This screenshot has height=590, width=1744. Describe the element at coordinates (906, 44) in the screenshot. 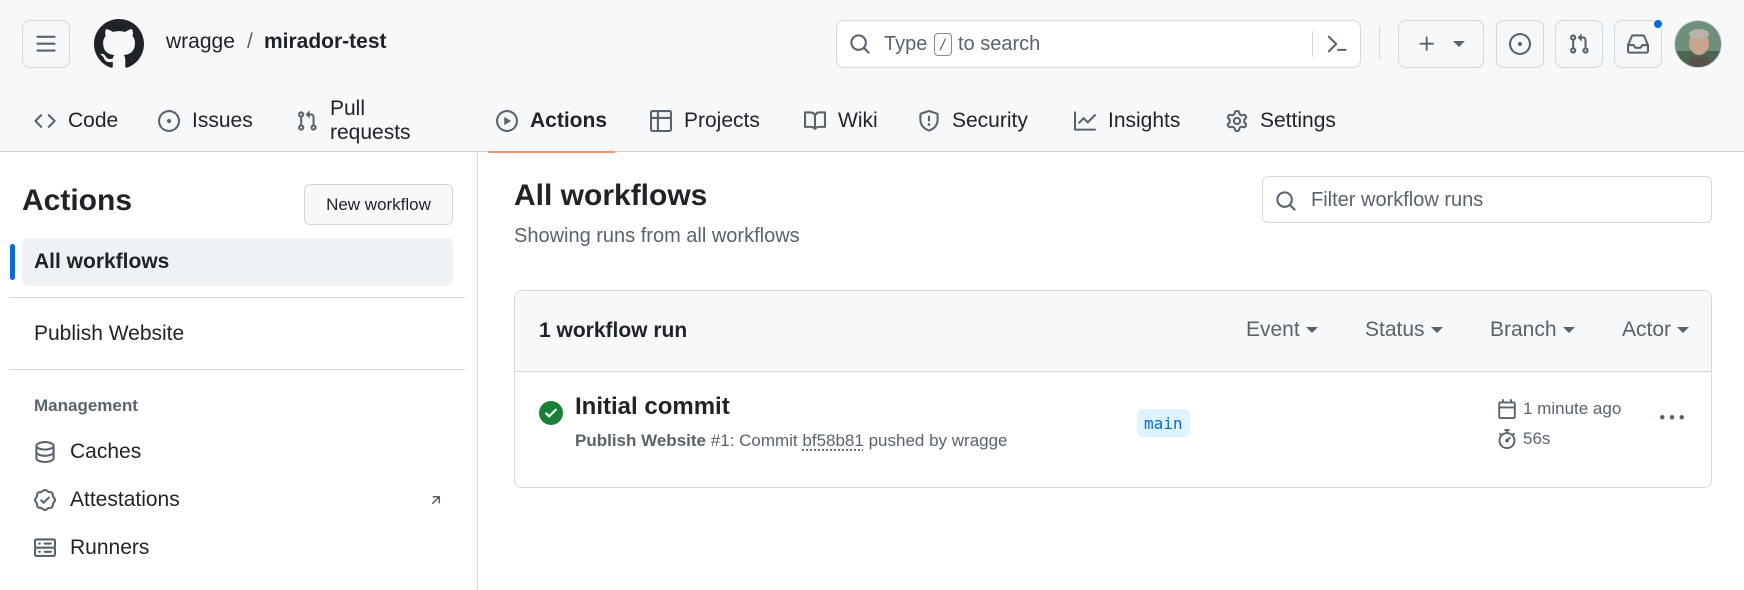

I see `search-placeholder-prefix: Type` at that location.